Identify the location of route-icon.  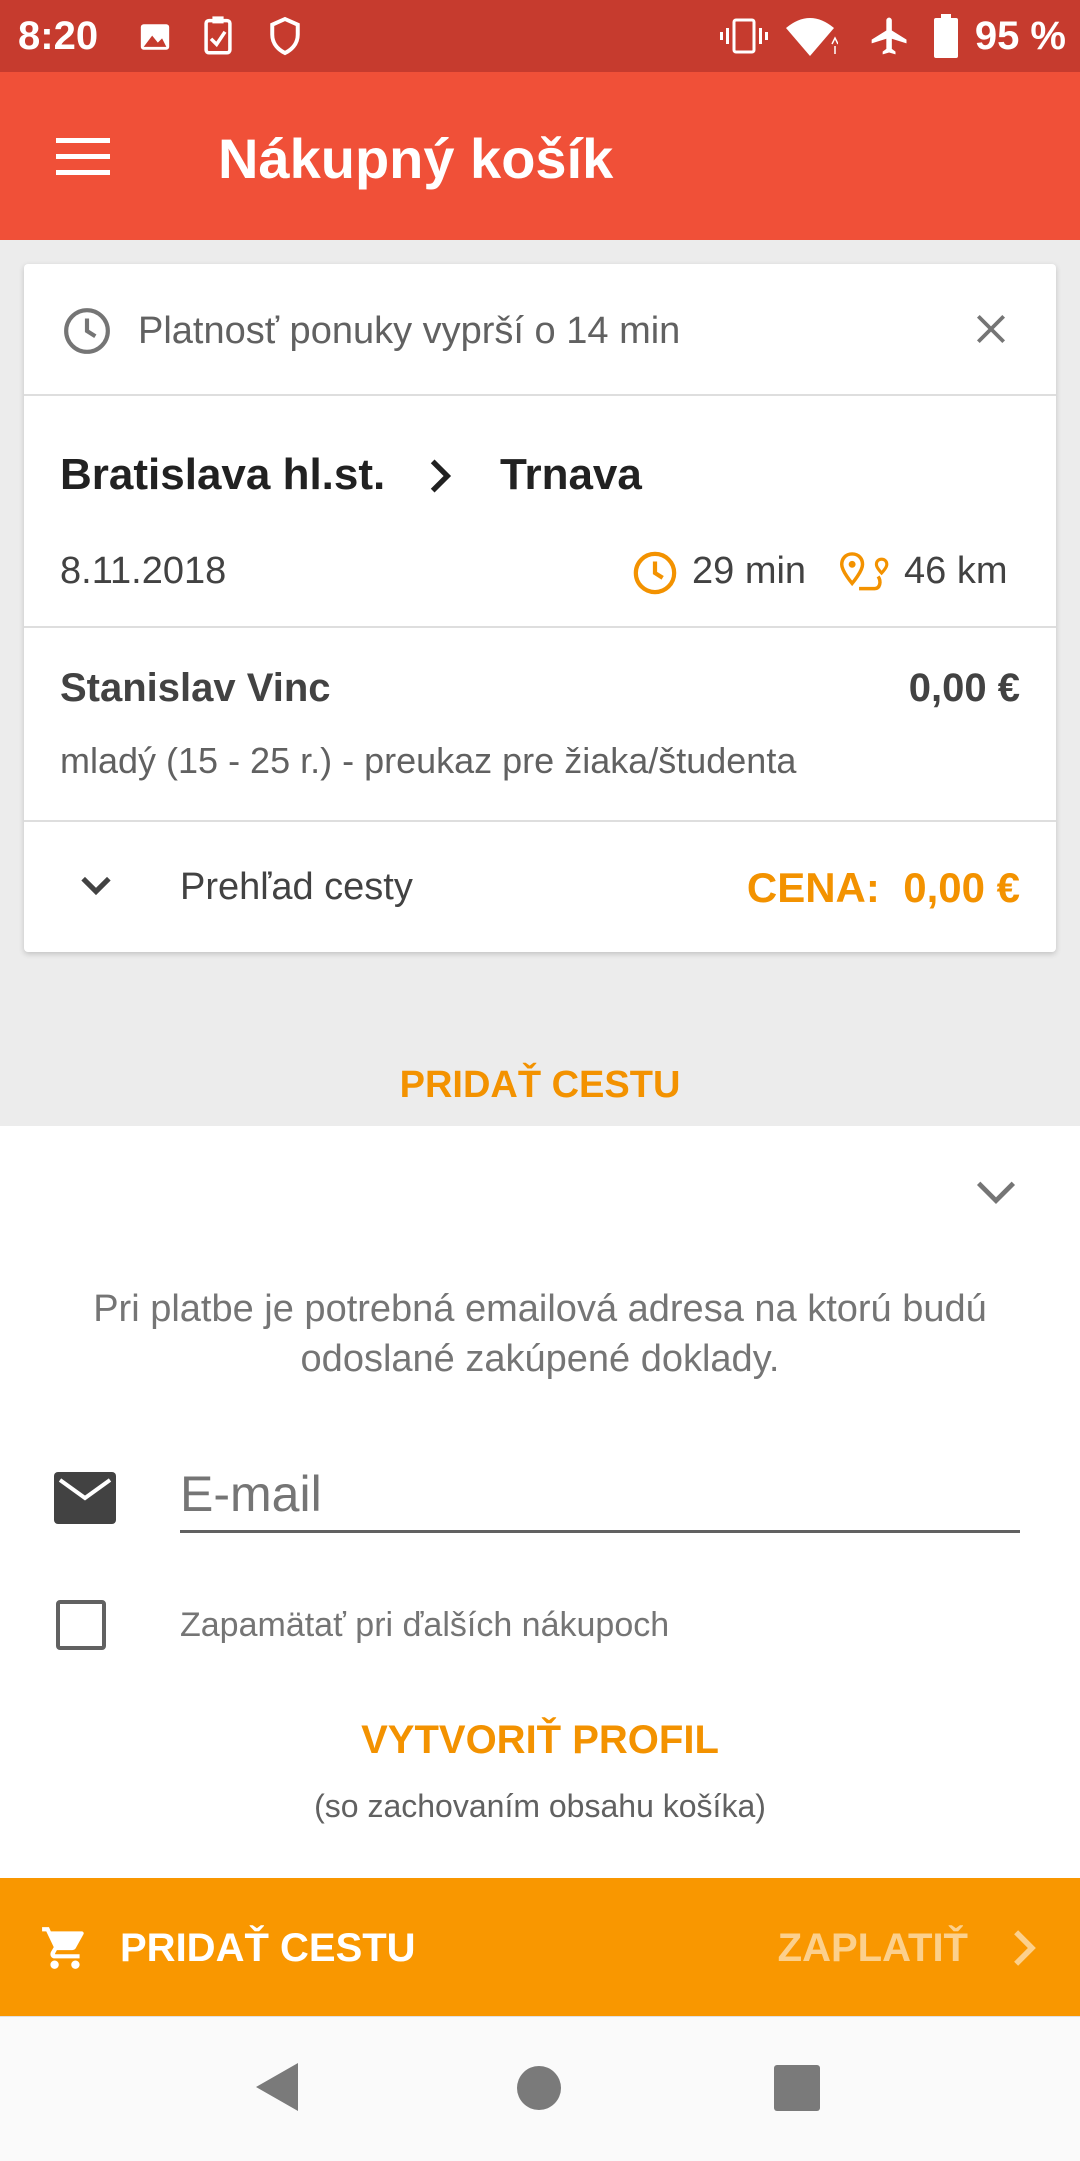
(864, 571).